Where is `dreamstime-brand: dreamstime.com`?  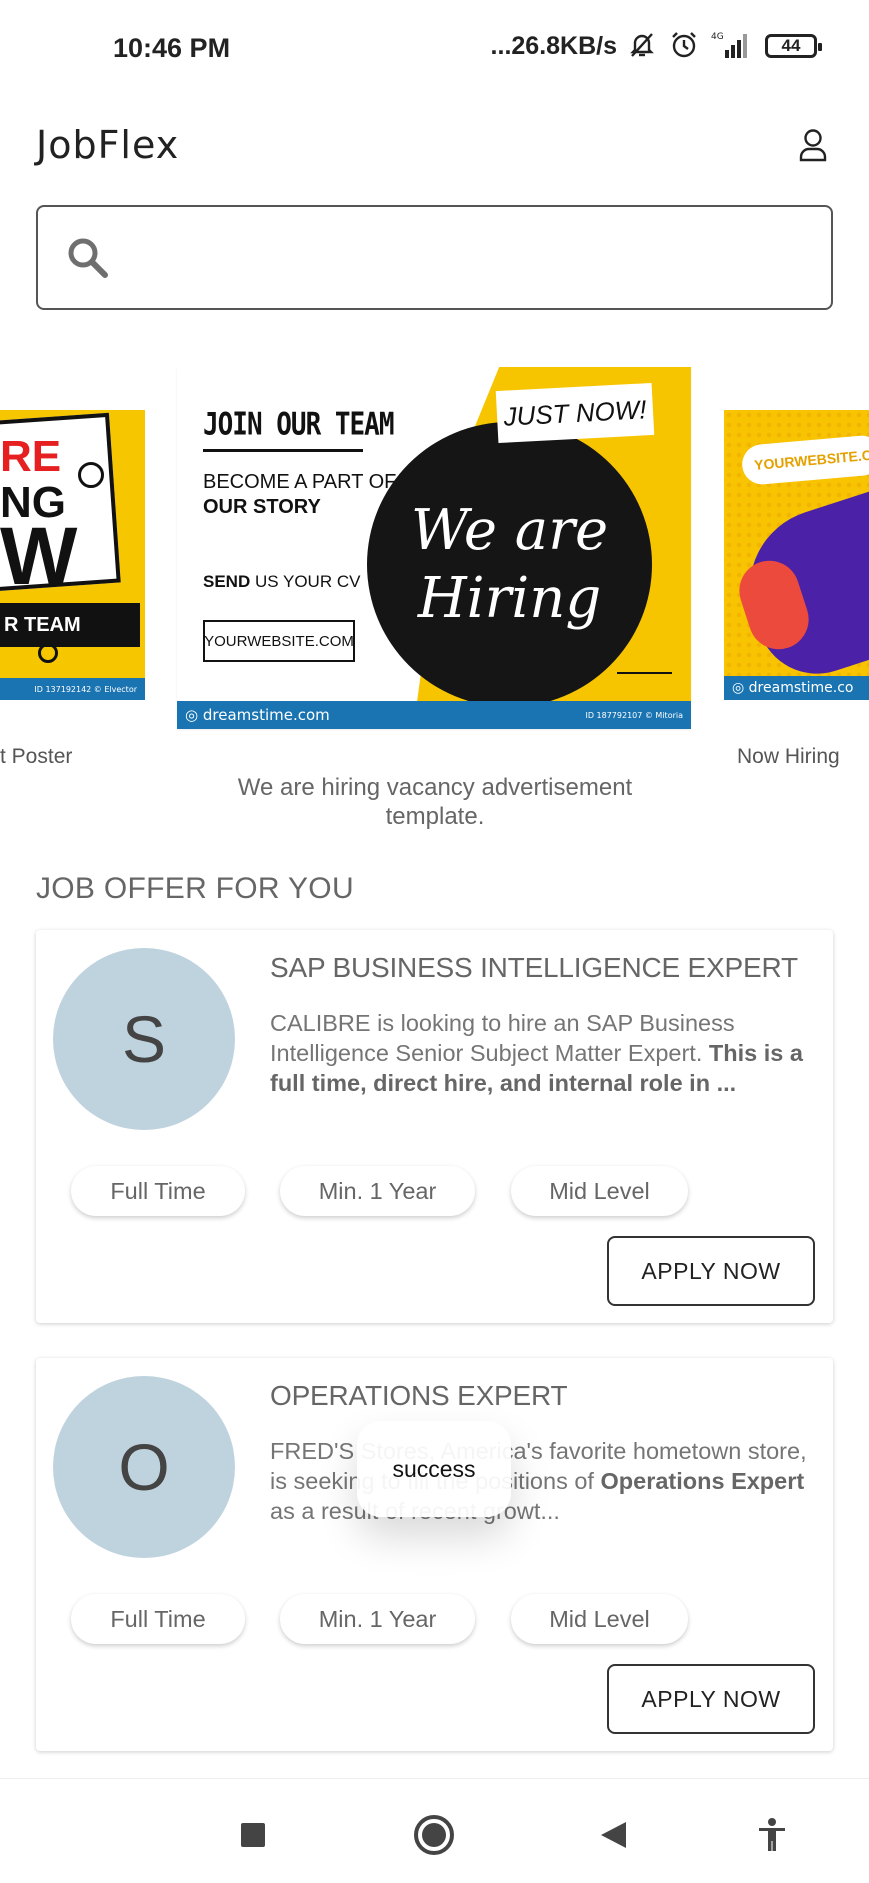 dreamstime-brand: dreamstime.com is located at coordinates (266, 715).